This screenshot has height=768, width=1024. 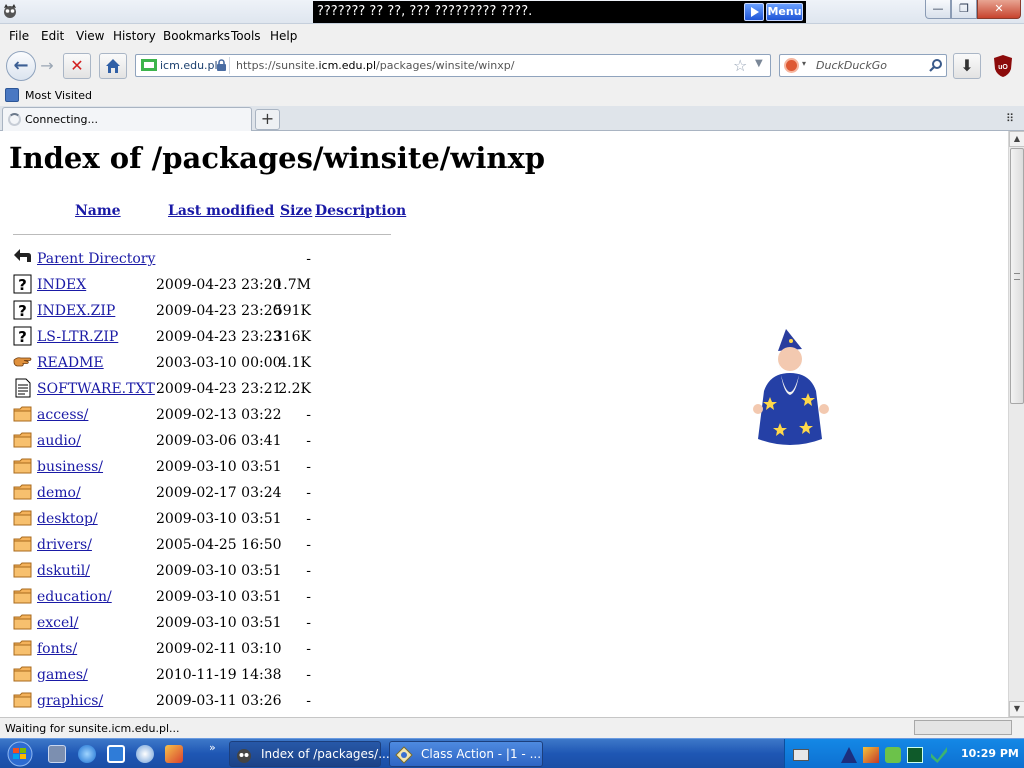 What do you see at coordinates (58, 623) in the screenshot?
I see `file-link: excel/` at bounding box center [58, 623].